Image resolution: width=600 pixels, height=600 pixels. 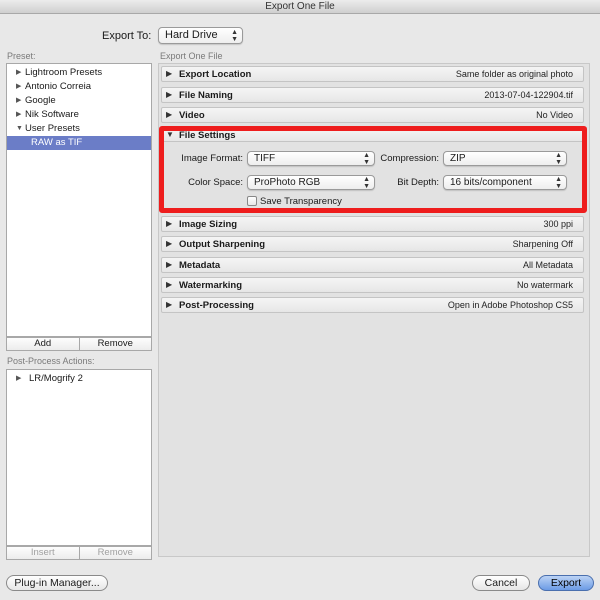 What do you see at coordinates (510, 305) in the screenshot?
I see `section-summary: Open in Adobe Photoshop CS5` at bounding box center [510, 305].